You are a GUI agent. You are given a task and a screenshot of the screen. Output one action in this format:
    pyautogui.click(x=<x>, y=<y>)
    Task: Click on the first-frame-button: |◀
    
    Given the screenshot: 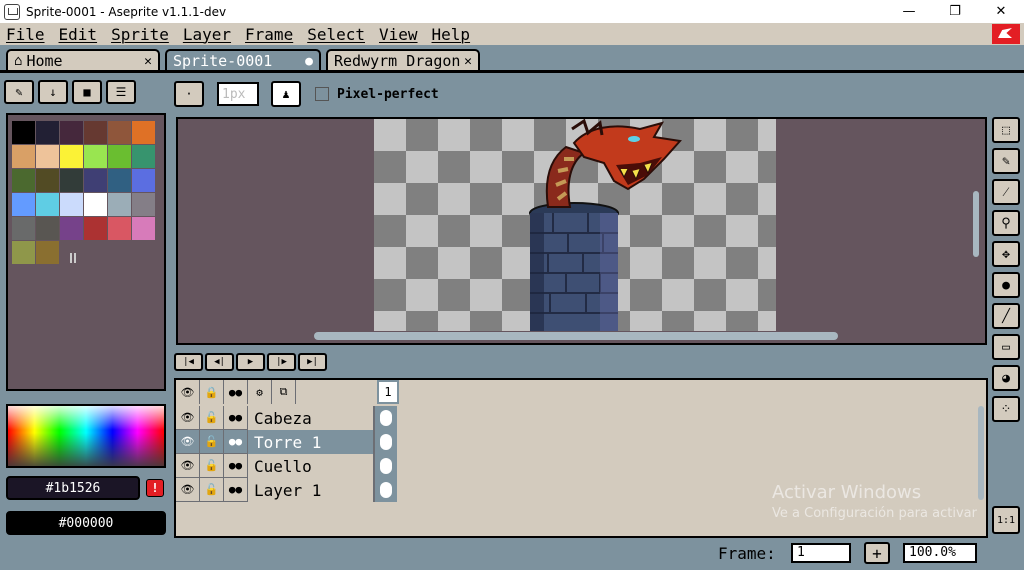 What is the action you would take?
    pyautogui.click(x=188, y=362)
    